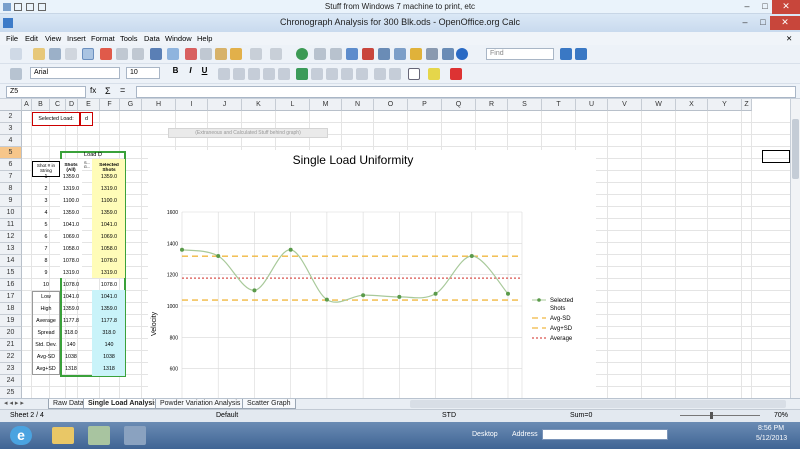 The width and height of the screenshot is (800, 449). I want to click on find-next-icon, so click(566, 54).